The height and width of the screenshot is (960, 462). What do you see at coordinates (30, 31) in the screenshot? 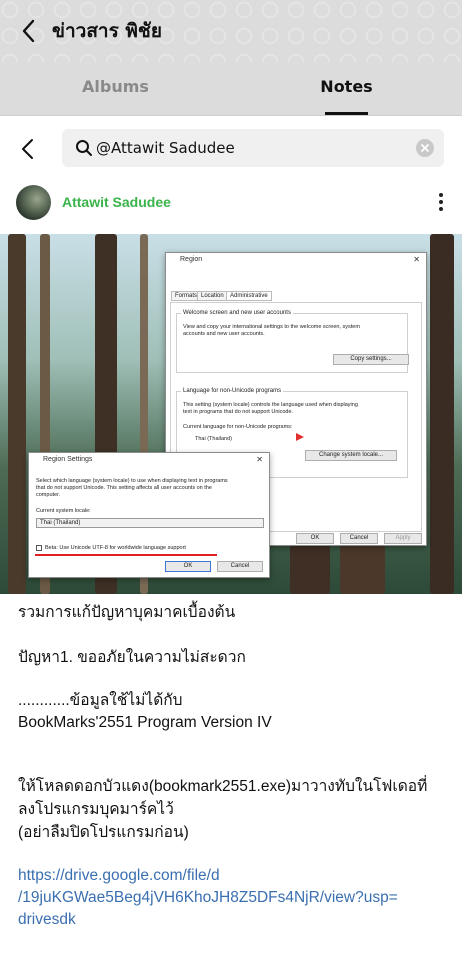
I see `arrow-left-icon` at bounding box center [30, 31].